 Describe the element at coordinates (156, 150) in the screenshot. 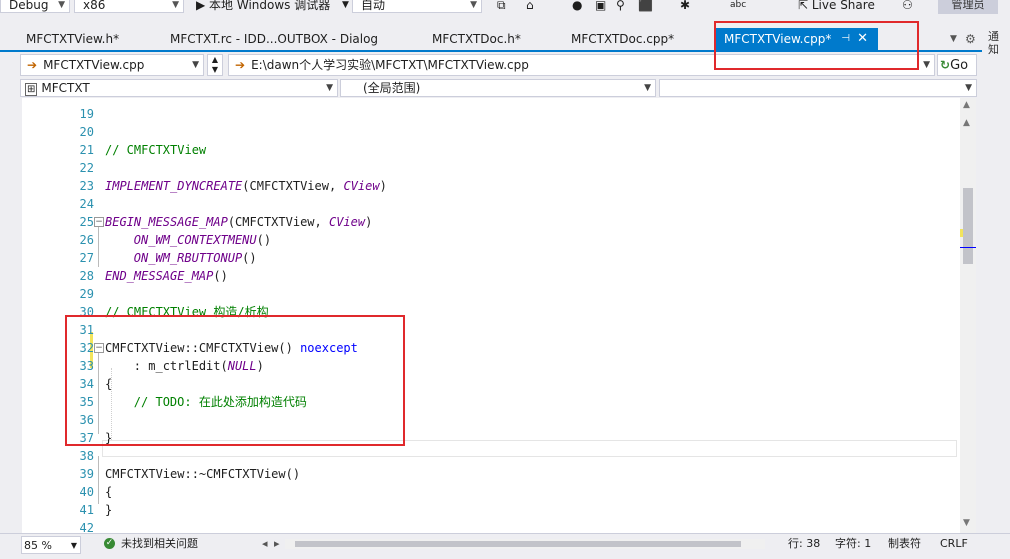

I see `code-text: // CMFCTXTView` at that location.